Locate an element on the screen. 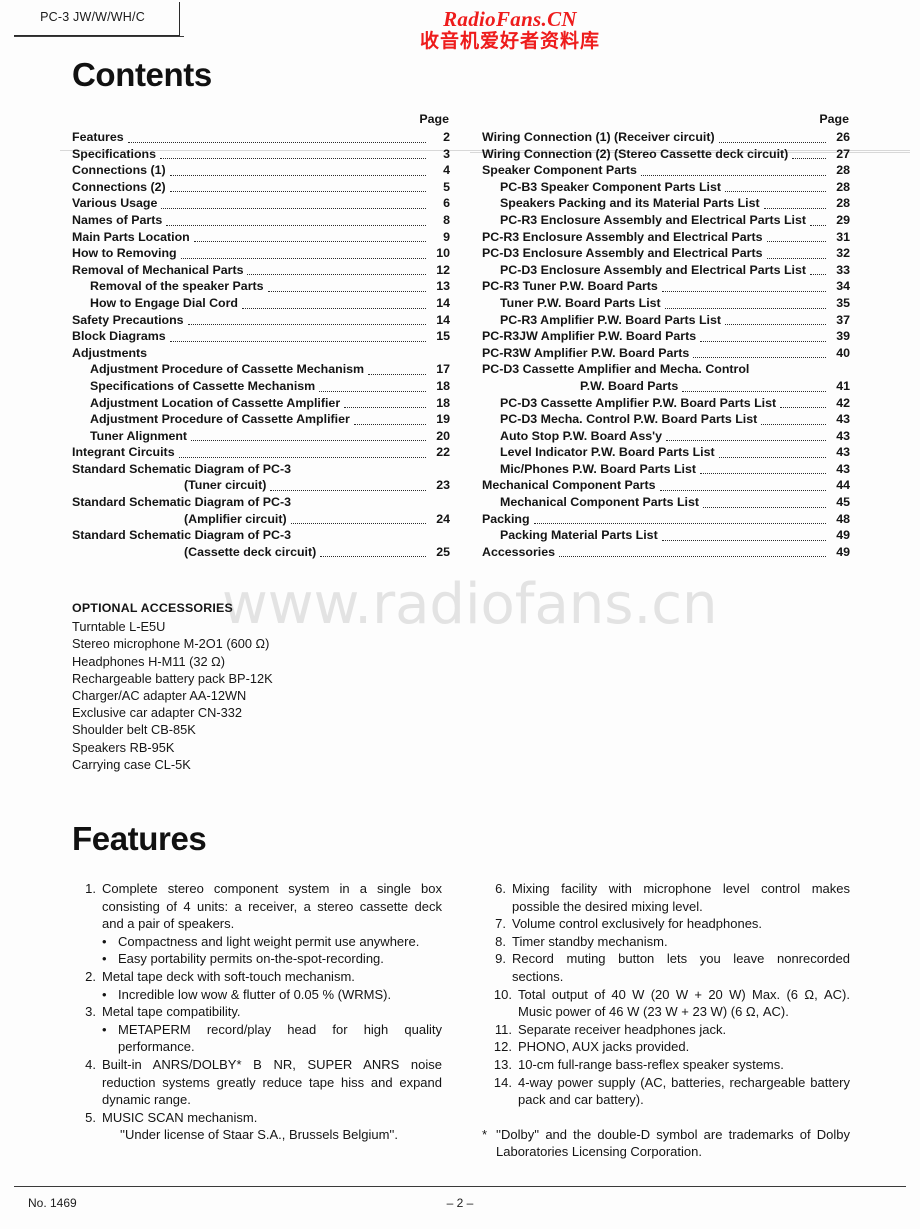  toc-entry: Mechanical Component Parts List 45 is located at coordinates (666, 502).